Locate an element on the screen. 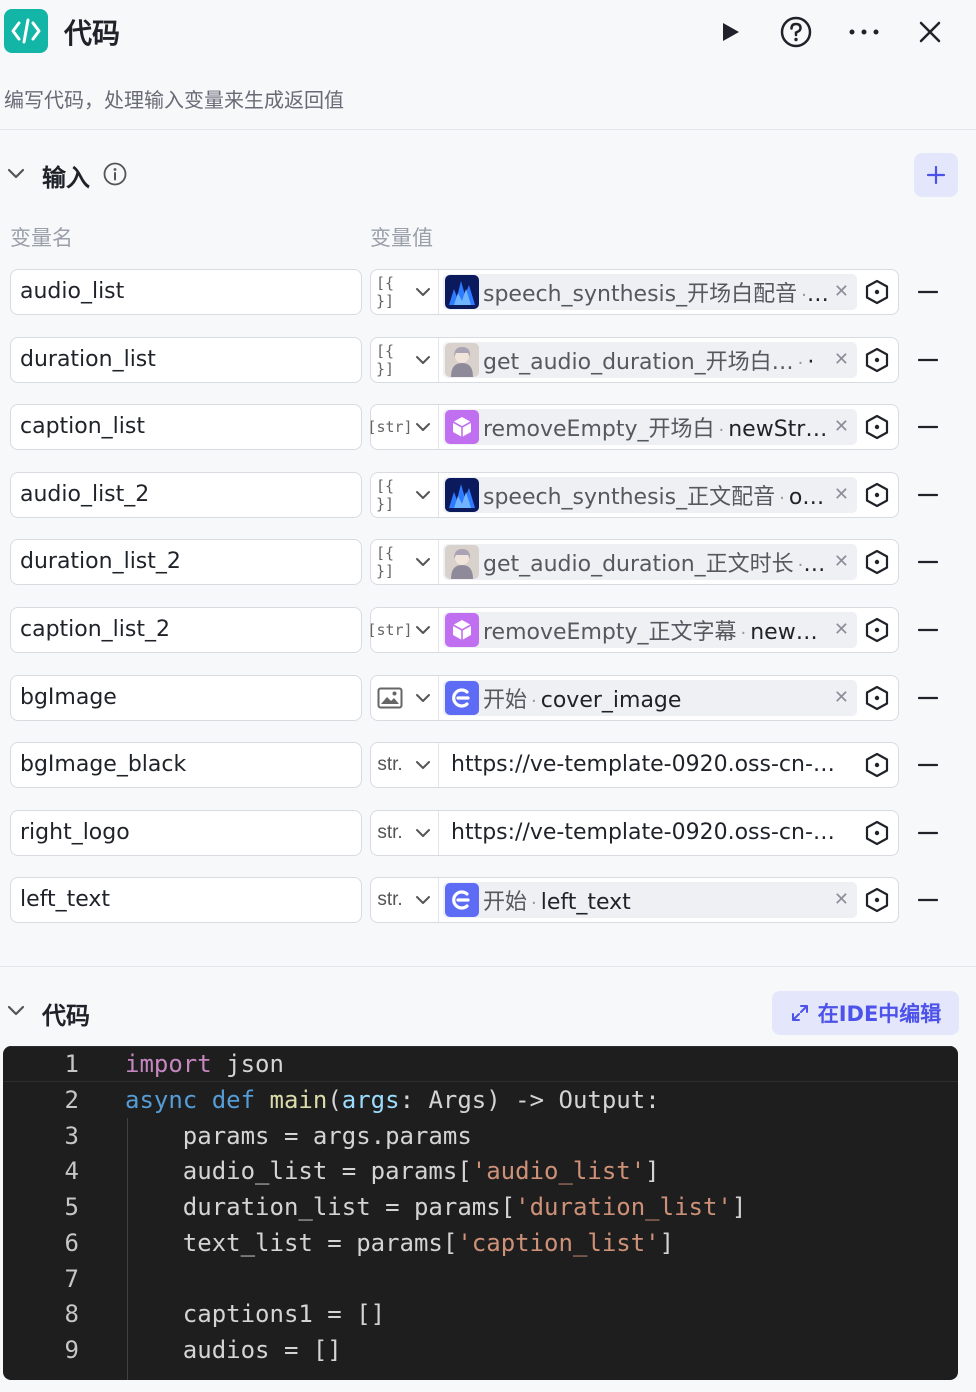 The height and width of the screenshot is (1392, 976). cube-node-icon is located at coordinates (462, 630).